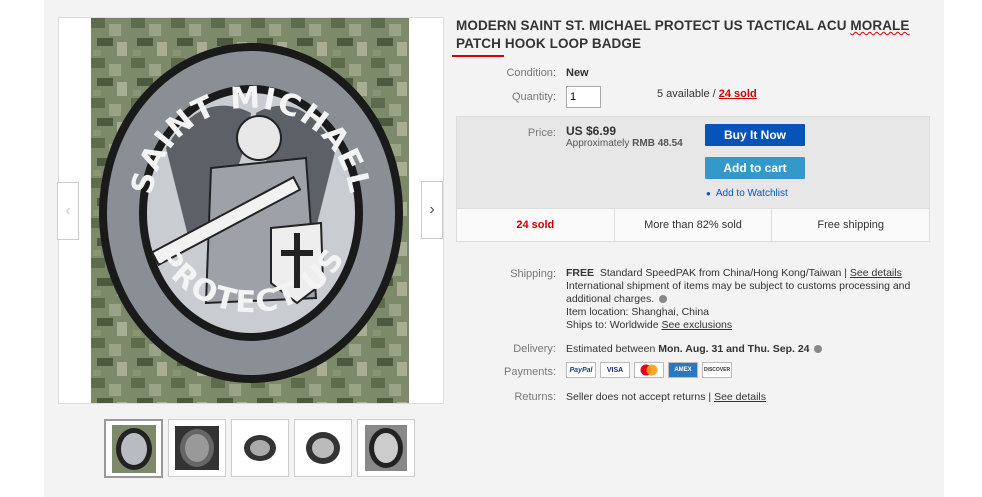 This screenshot has height=497, width=982. What do you see at coordinates (876, 273) in the screenshot?
I see `shipping-see-details-link: See details` at bounding box center [876, 273].